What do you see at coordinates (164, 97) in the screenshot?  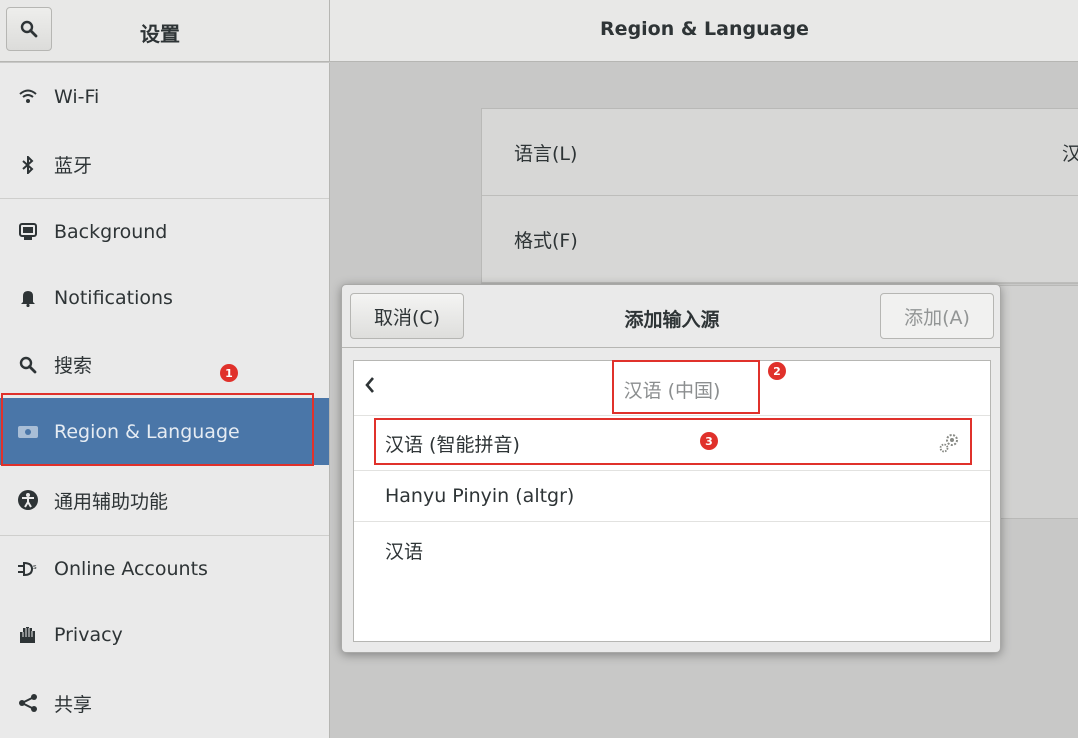 I see `sidebar-item-wifi: Wi-Fi` at bounding box center [164, 97].